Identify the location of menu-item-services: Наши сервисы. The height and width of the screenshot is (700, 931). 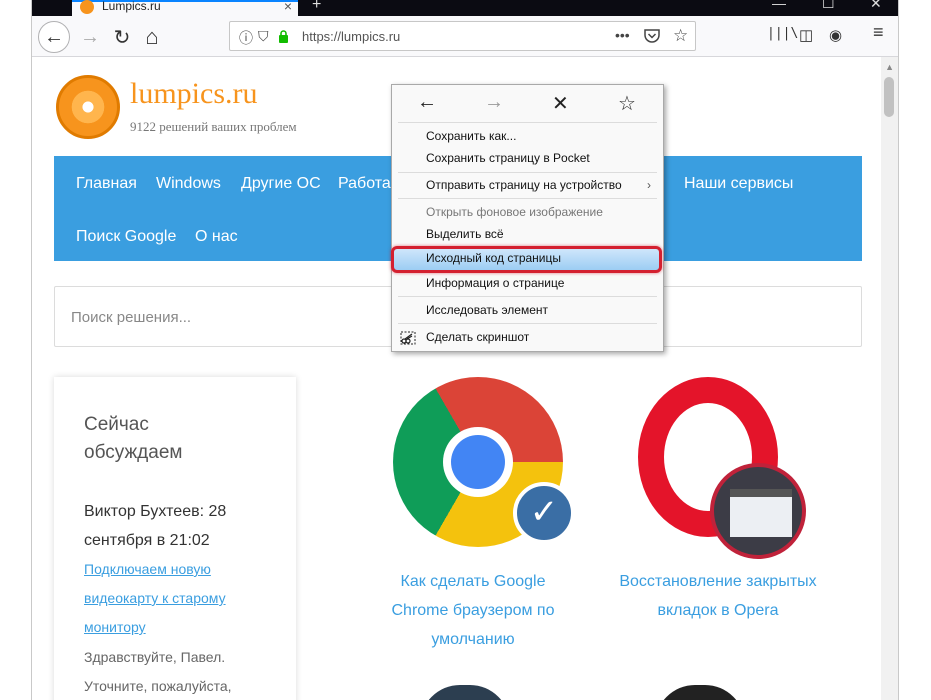
(738, 184).